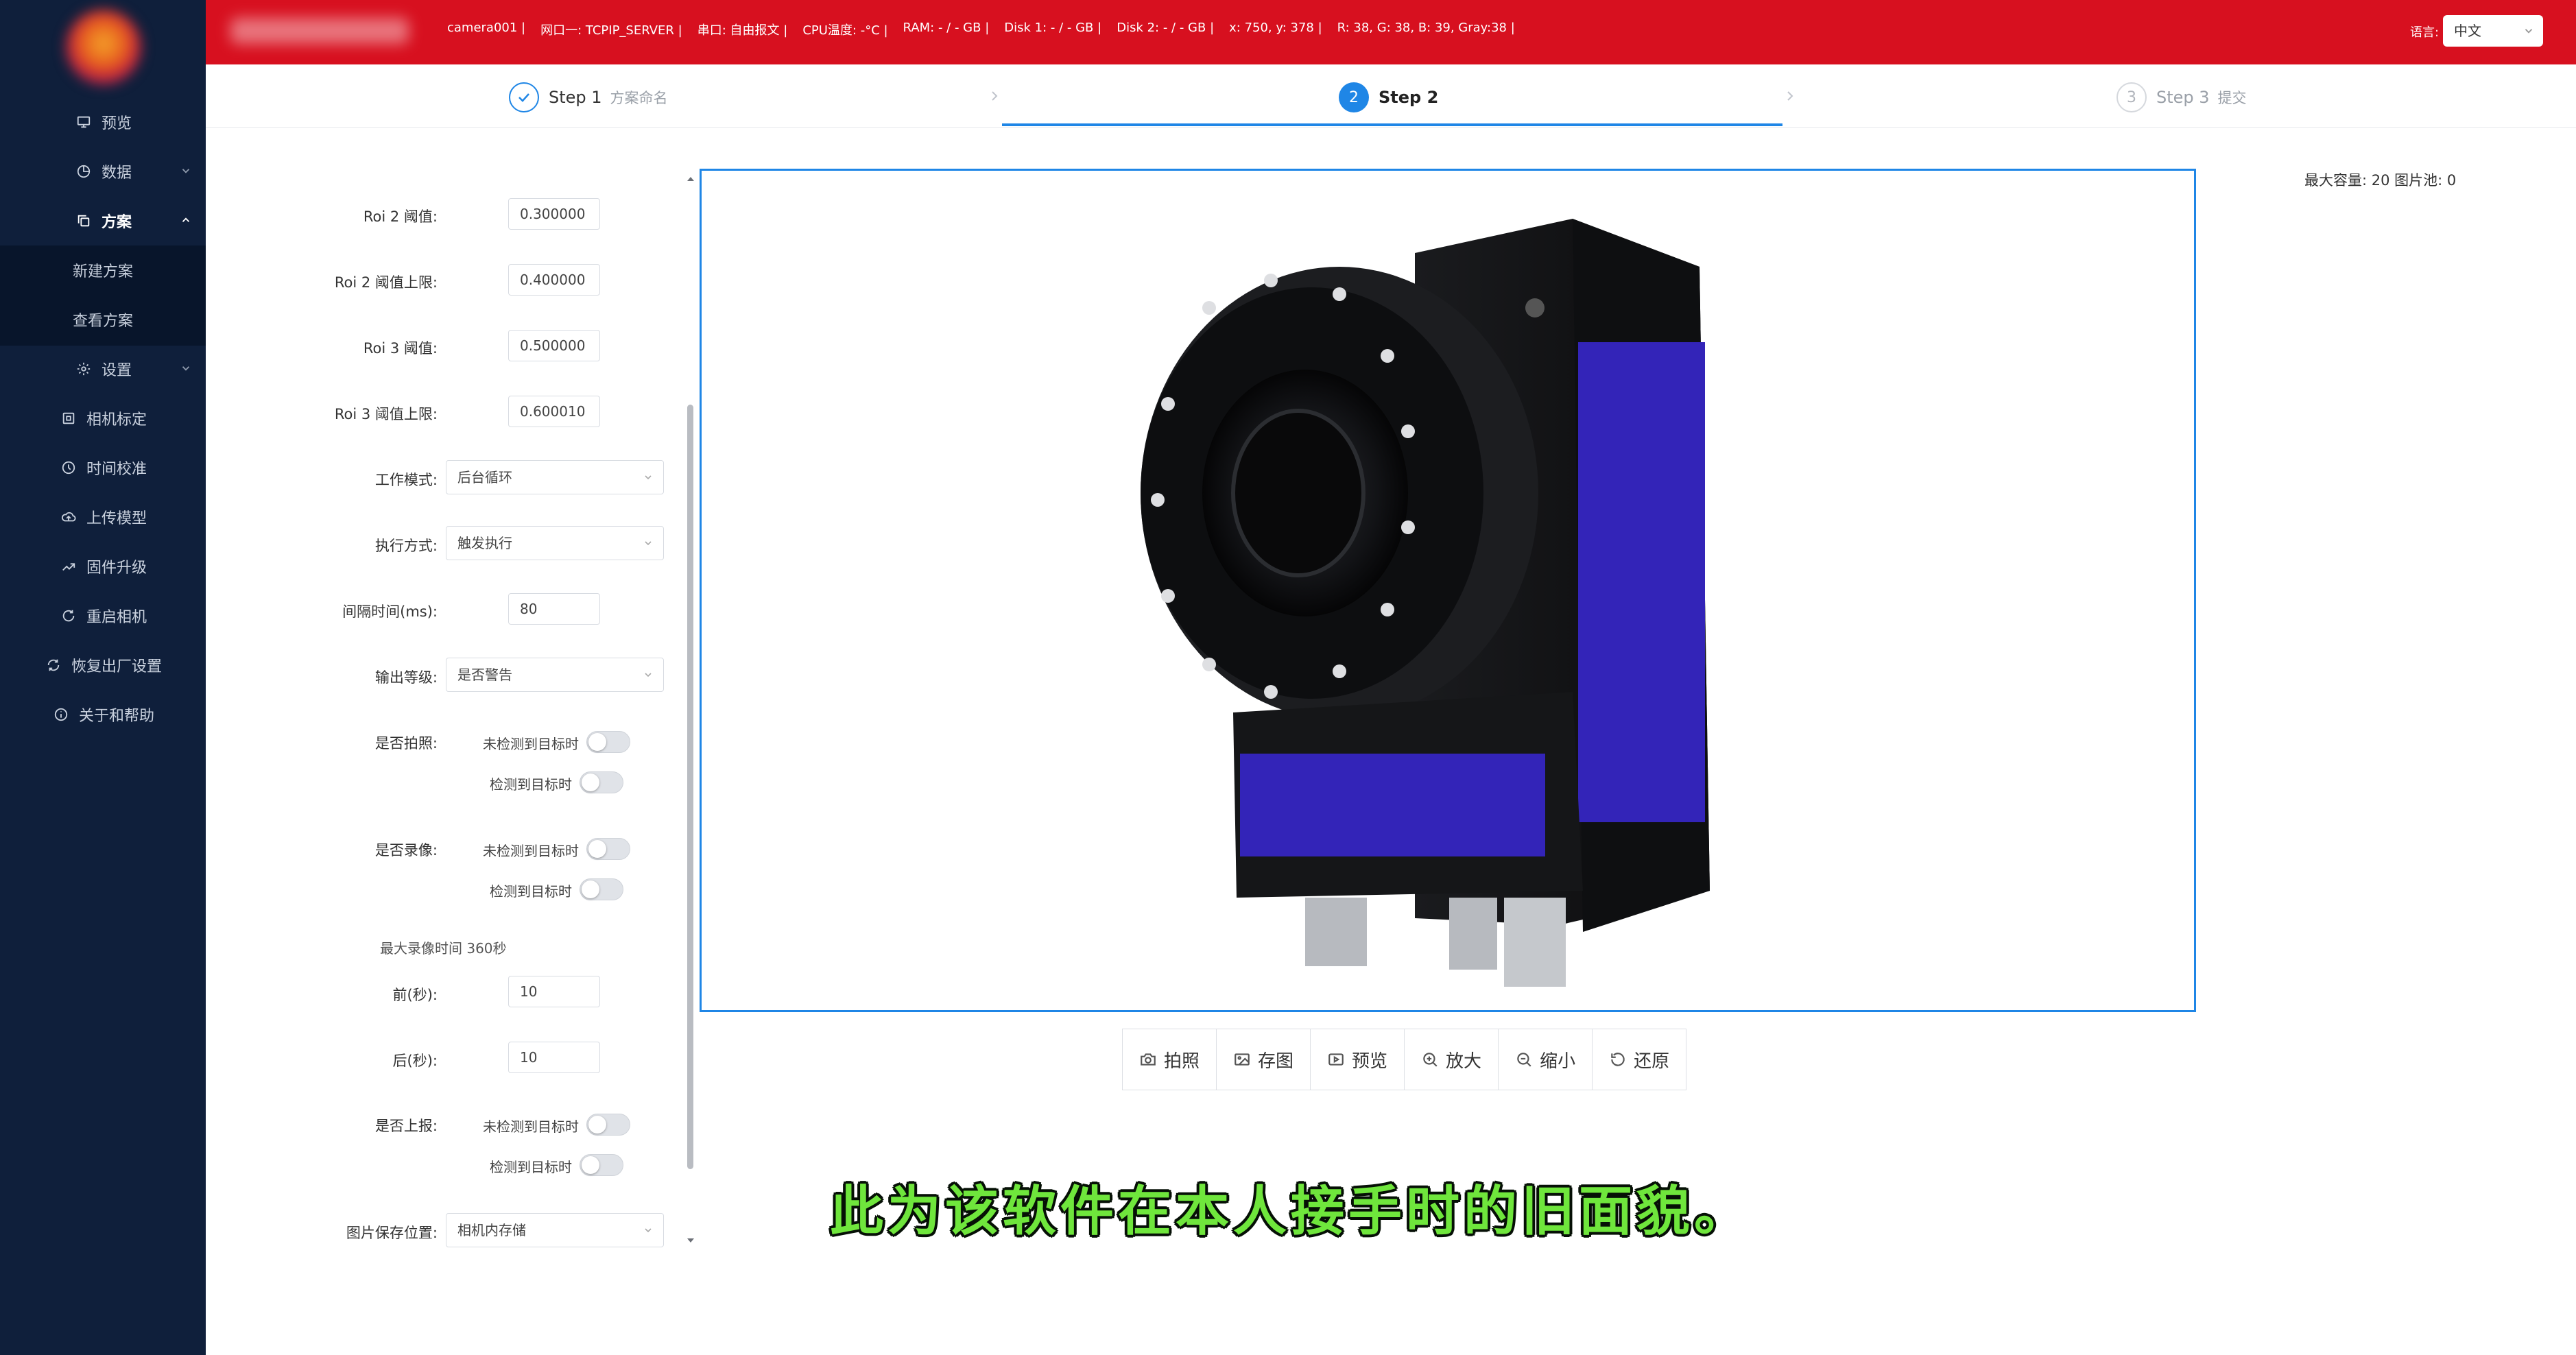 The image size is (2576, 1355). Describe the element at coordinates (690, 1240) in the screenshot. I see `scroll-down-arrow` at that location.